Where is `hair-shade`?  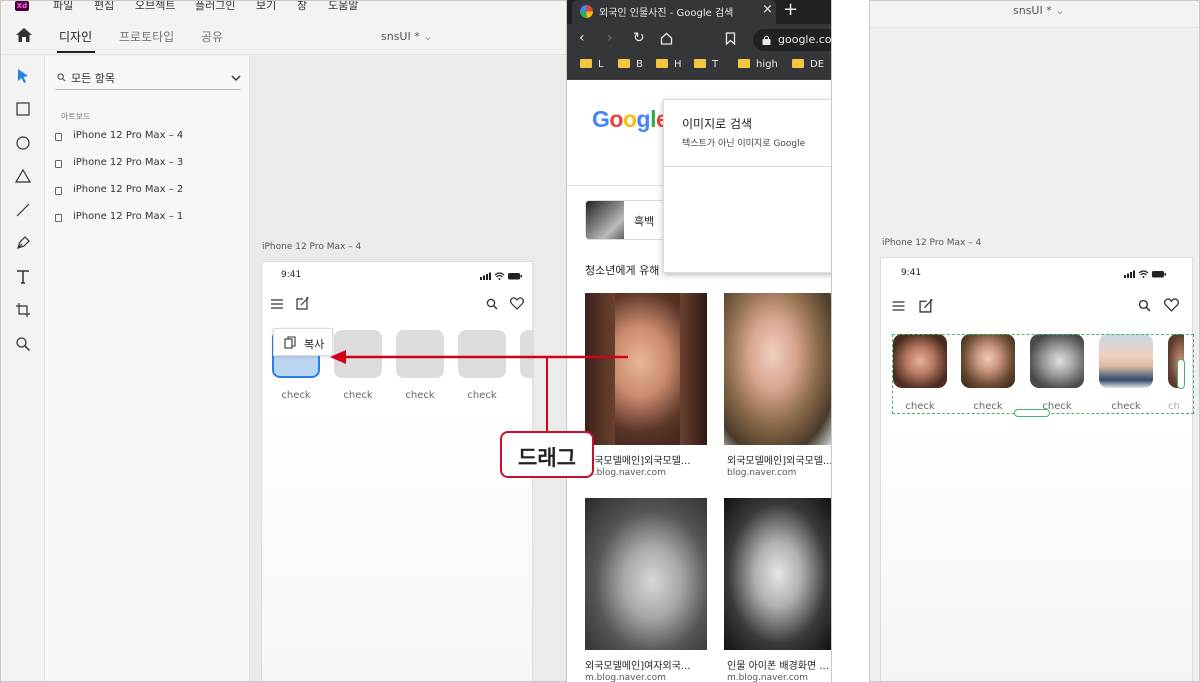 hair-shade is located at coordinates (693, 369).